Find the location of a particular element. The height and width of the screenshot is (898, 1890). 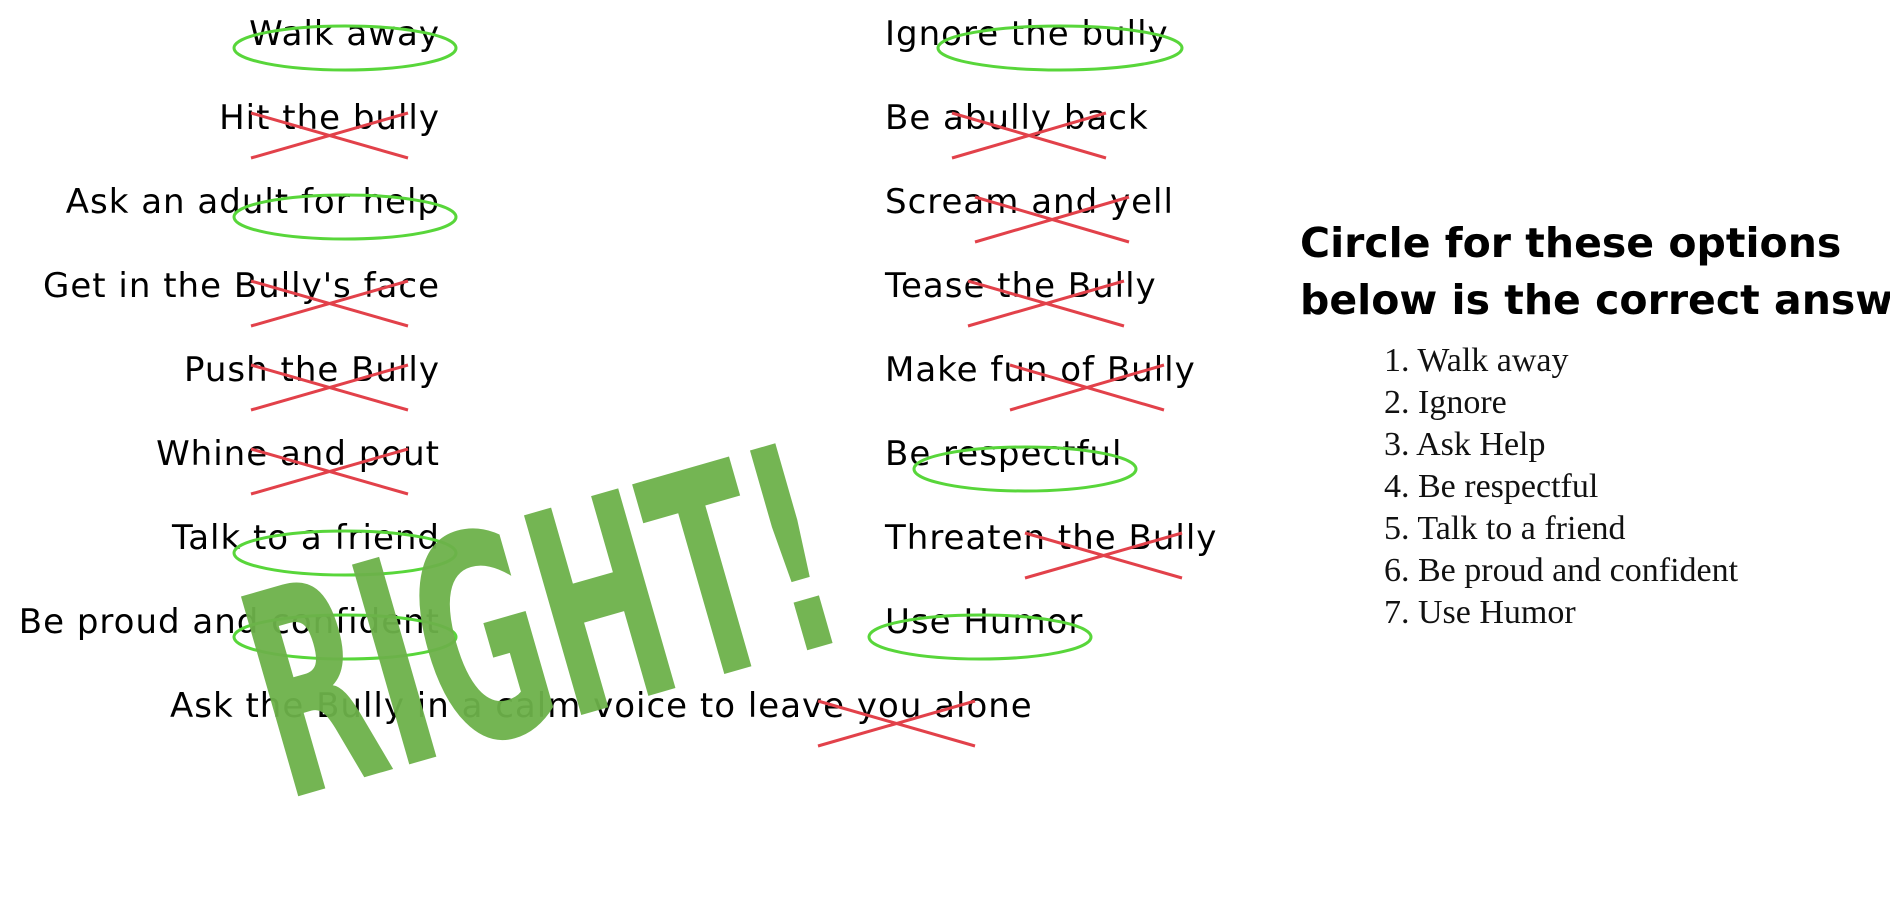

option-walk-away: Walk away is located at coordinates (220, 34).